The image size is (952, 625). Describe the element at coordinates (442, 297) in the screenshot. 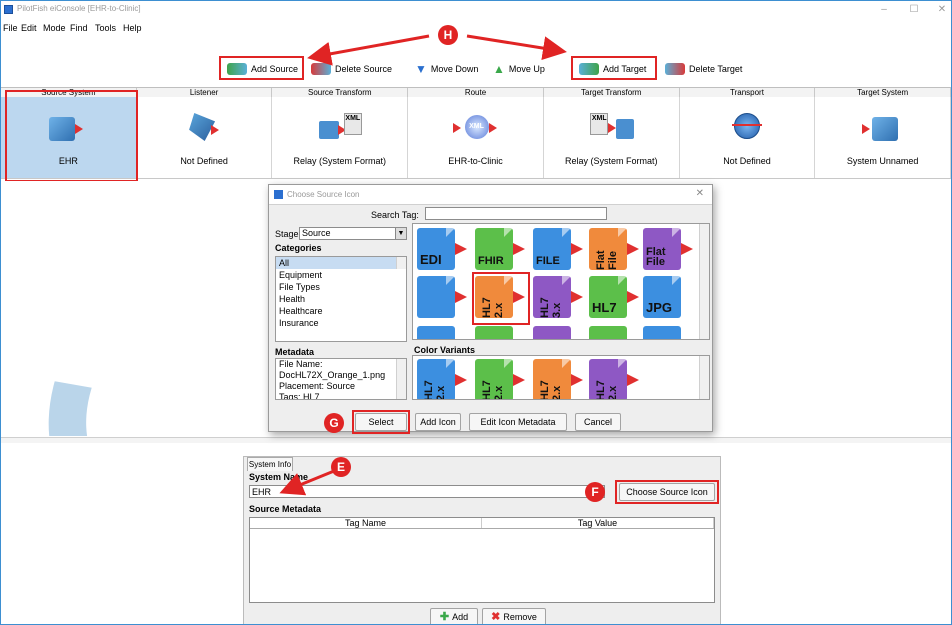

I see `document-list-icon` at that location.